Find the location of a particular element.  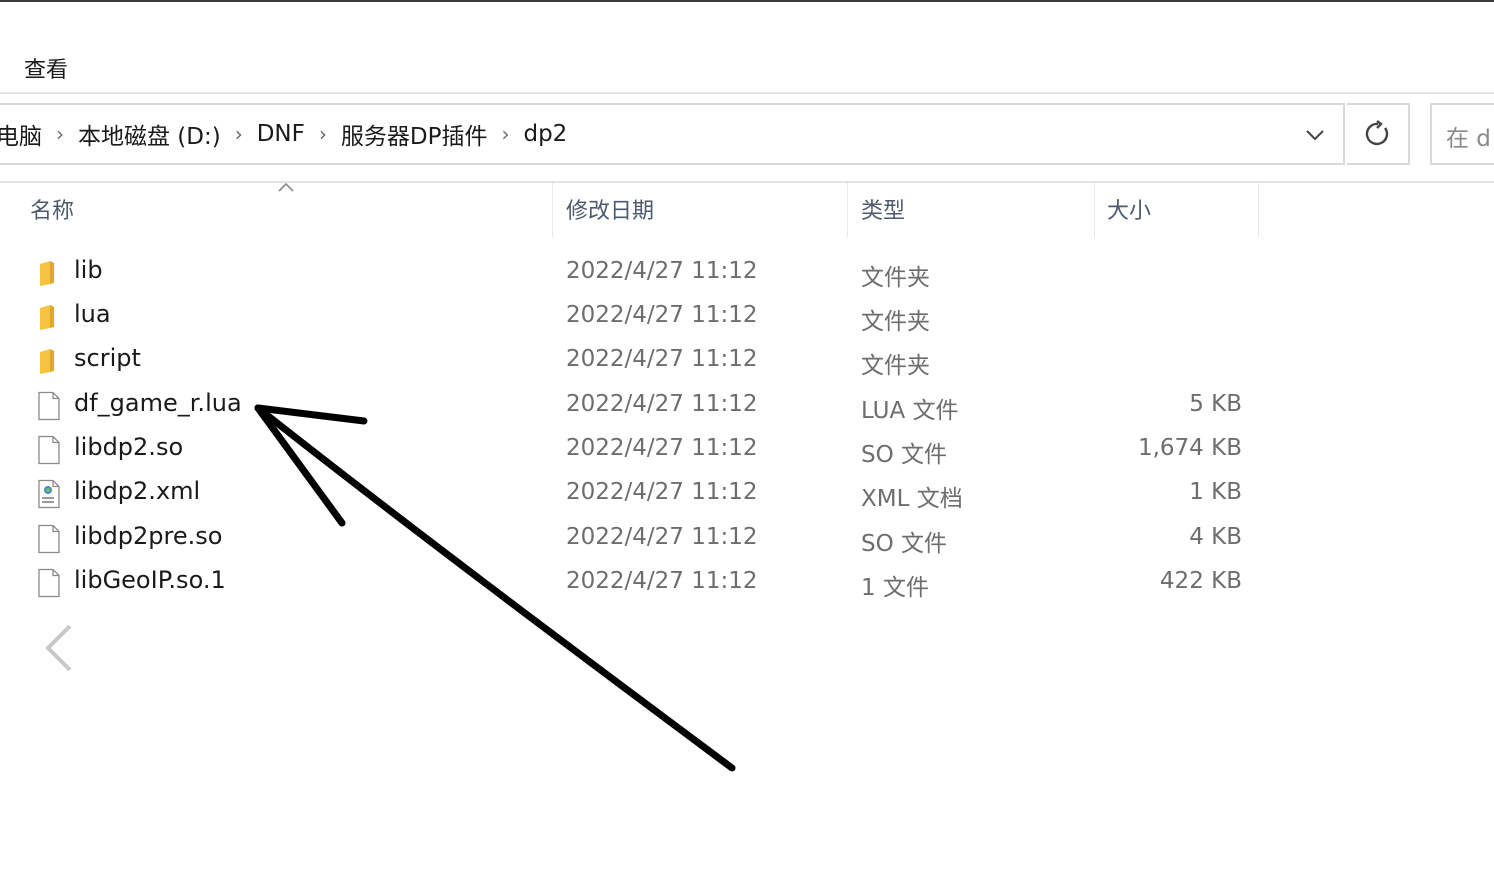

file-name: df_game_r.lua is located at coordinates (158, 403).